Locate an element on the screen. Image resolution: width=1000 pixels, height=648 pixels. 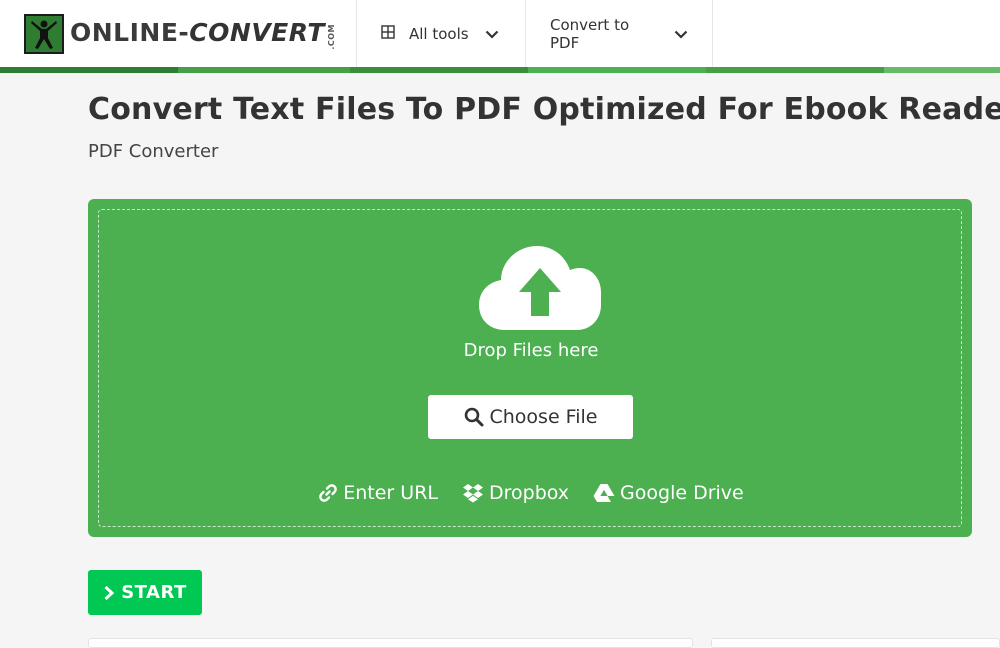
enter-url-label: Enter URL is located at coordinates (390, 493).